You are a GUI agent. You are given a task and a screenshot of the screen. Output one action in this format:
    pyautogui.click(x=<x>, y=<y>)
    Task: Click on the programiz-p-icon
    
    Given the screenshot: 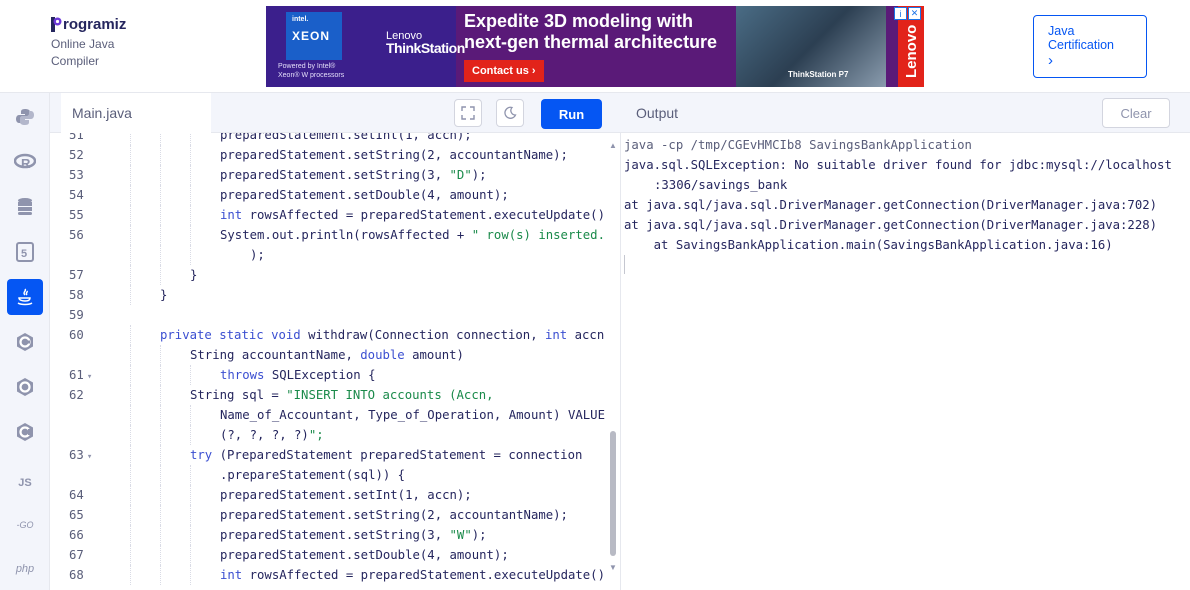 What is the action you would take?
    pyautogui.click(x=56, y=24)
    